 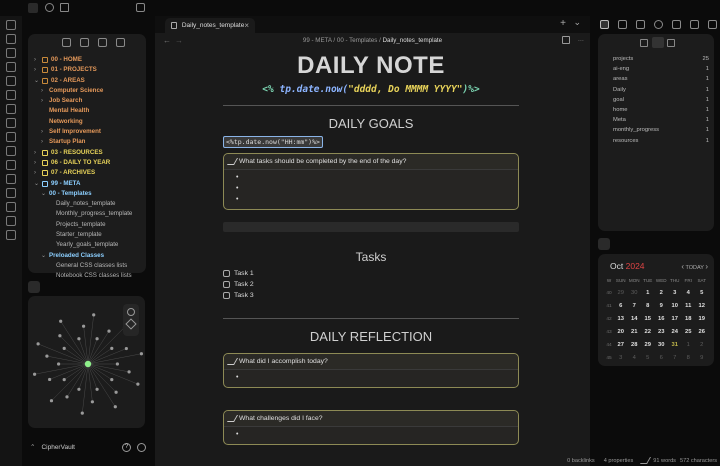 I want to click on code-block, so click(x=371, y=227).